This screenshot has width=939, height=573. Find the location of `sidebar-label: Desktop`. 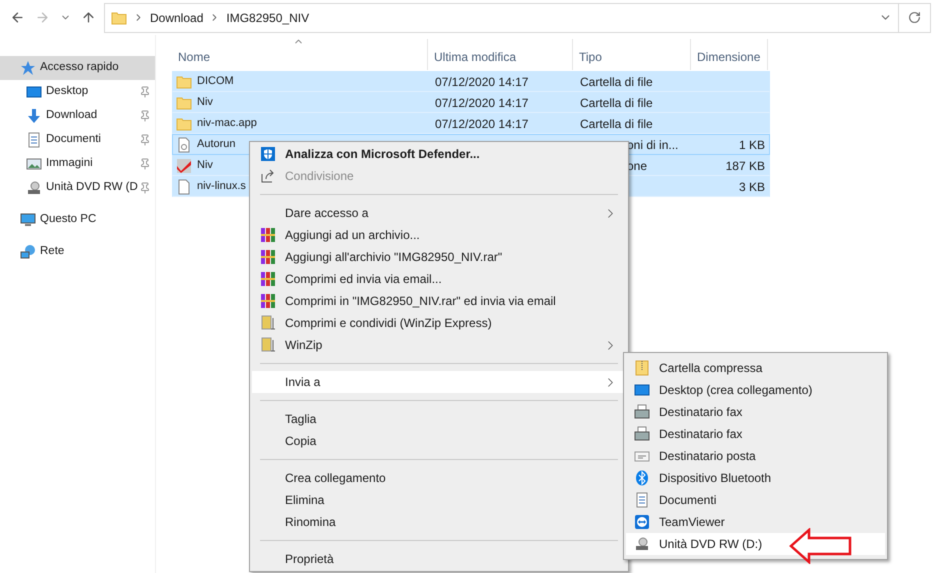

sidebar-label: Desktop is located at coordinates (68, 92).